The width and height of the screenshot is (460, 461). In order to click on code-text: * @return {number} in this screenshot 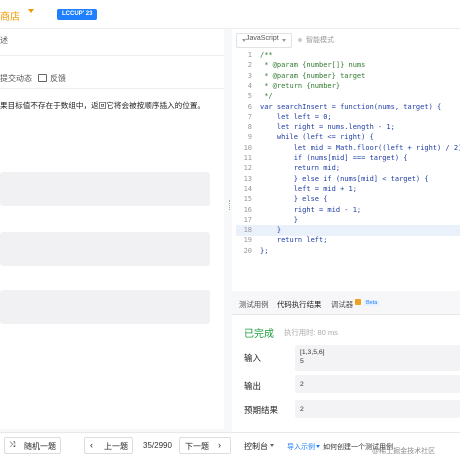, I will do `click(300, 86)`.